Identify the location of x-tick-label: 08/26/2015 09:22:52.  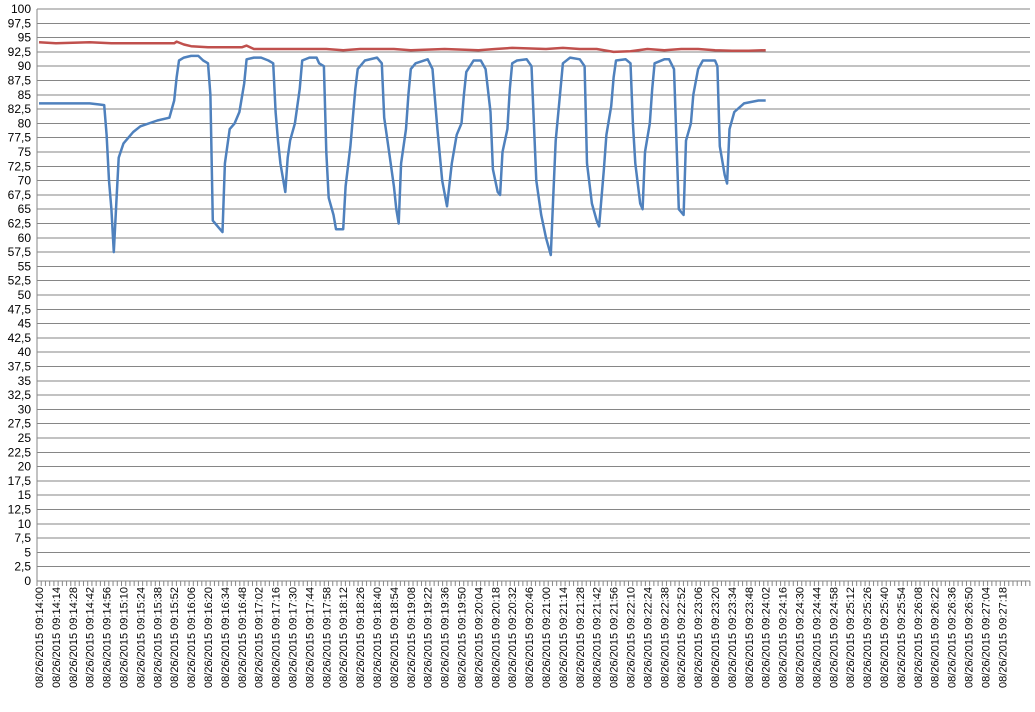
(682, 637).